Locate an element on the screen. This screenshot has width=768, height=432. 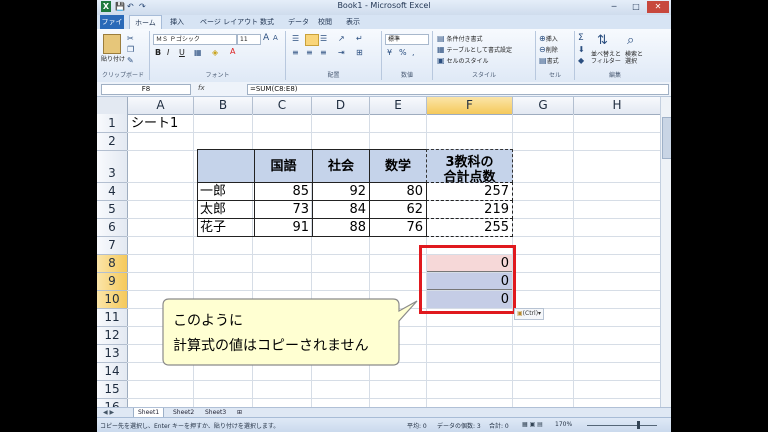
column-header-f: F is located at coordinates (470, 106).